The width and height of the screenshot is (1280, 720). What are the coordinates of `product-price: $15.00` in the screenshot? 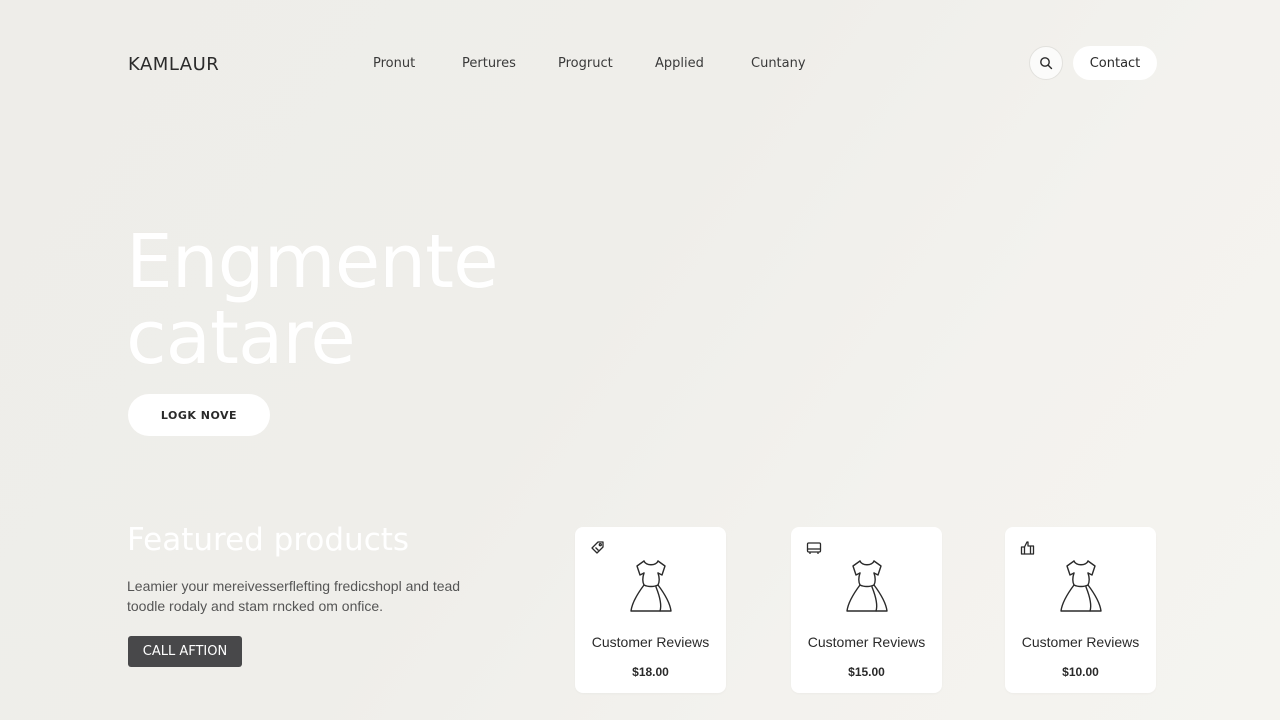 It's located at (866, 672).